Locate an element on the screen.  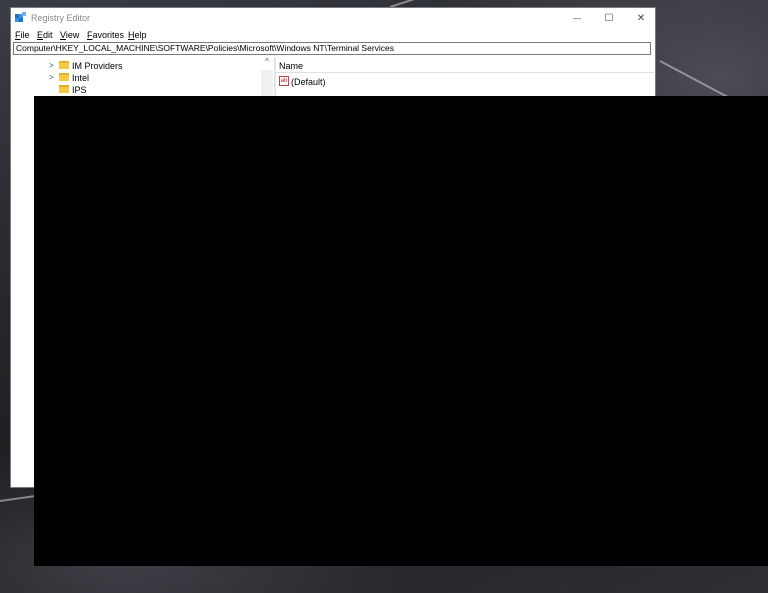
close-icon: ✕ is located at coordinates (641, 18).